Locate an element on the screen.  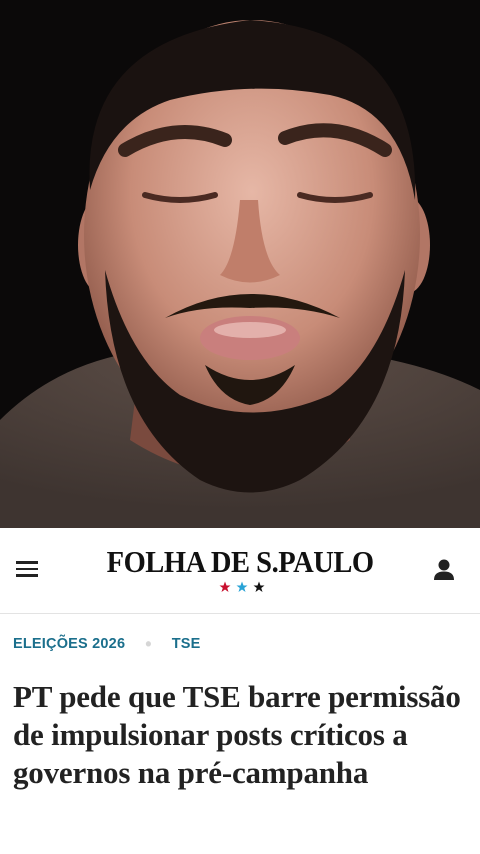
article-tags: ELEIÇÕES 2026 • TSE is located at coordinates (240, 637).